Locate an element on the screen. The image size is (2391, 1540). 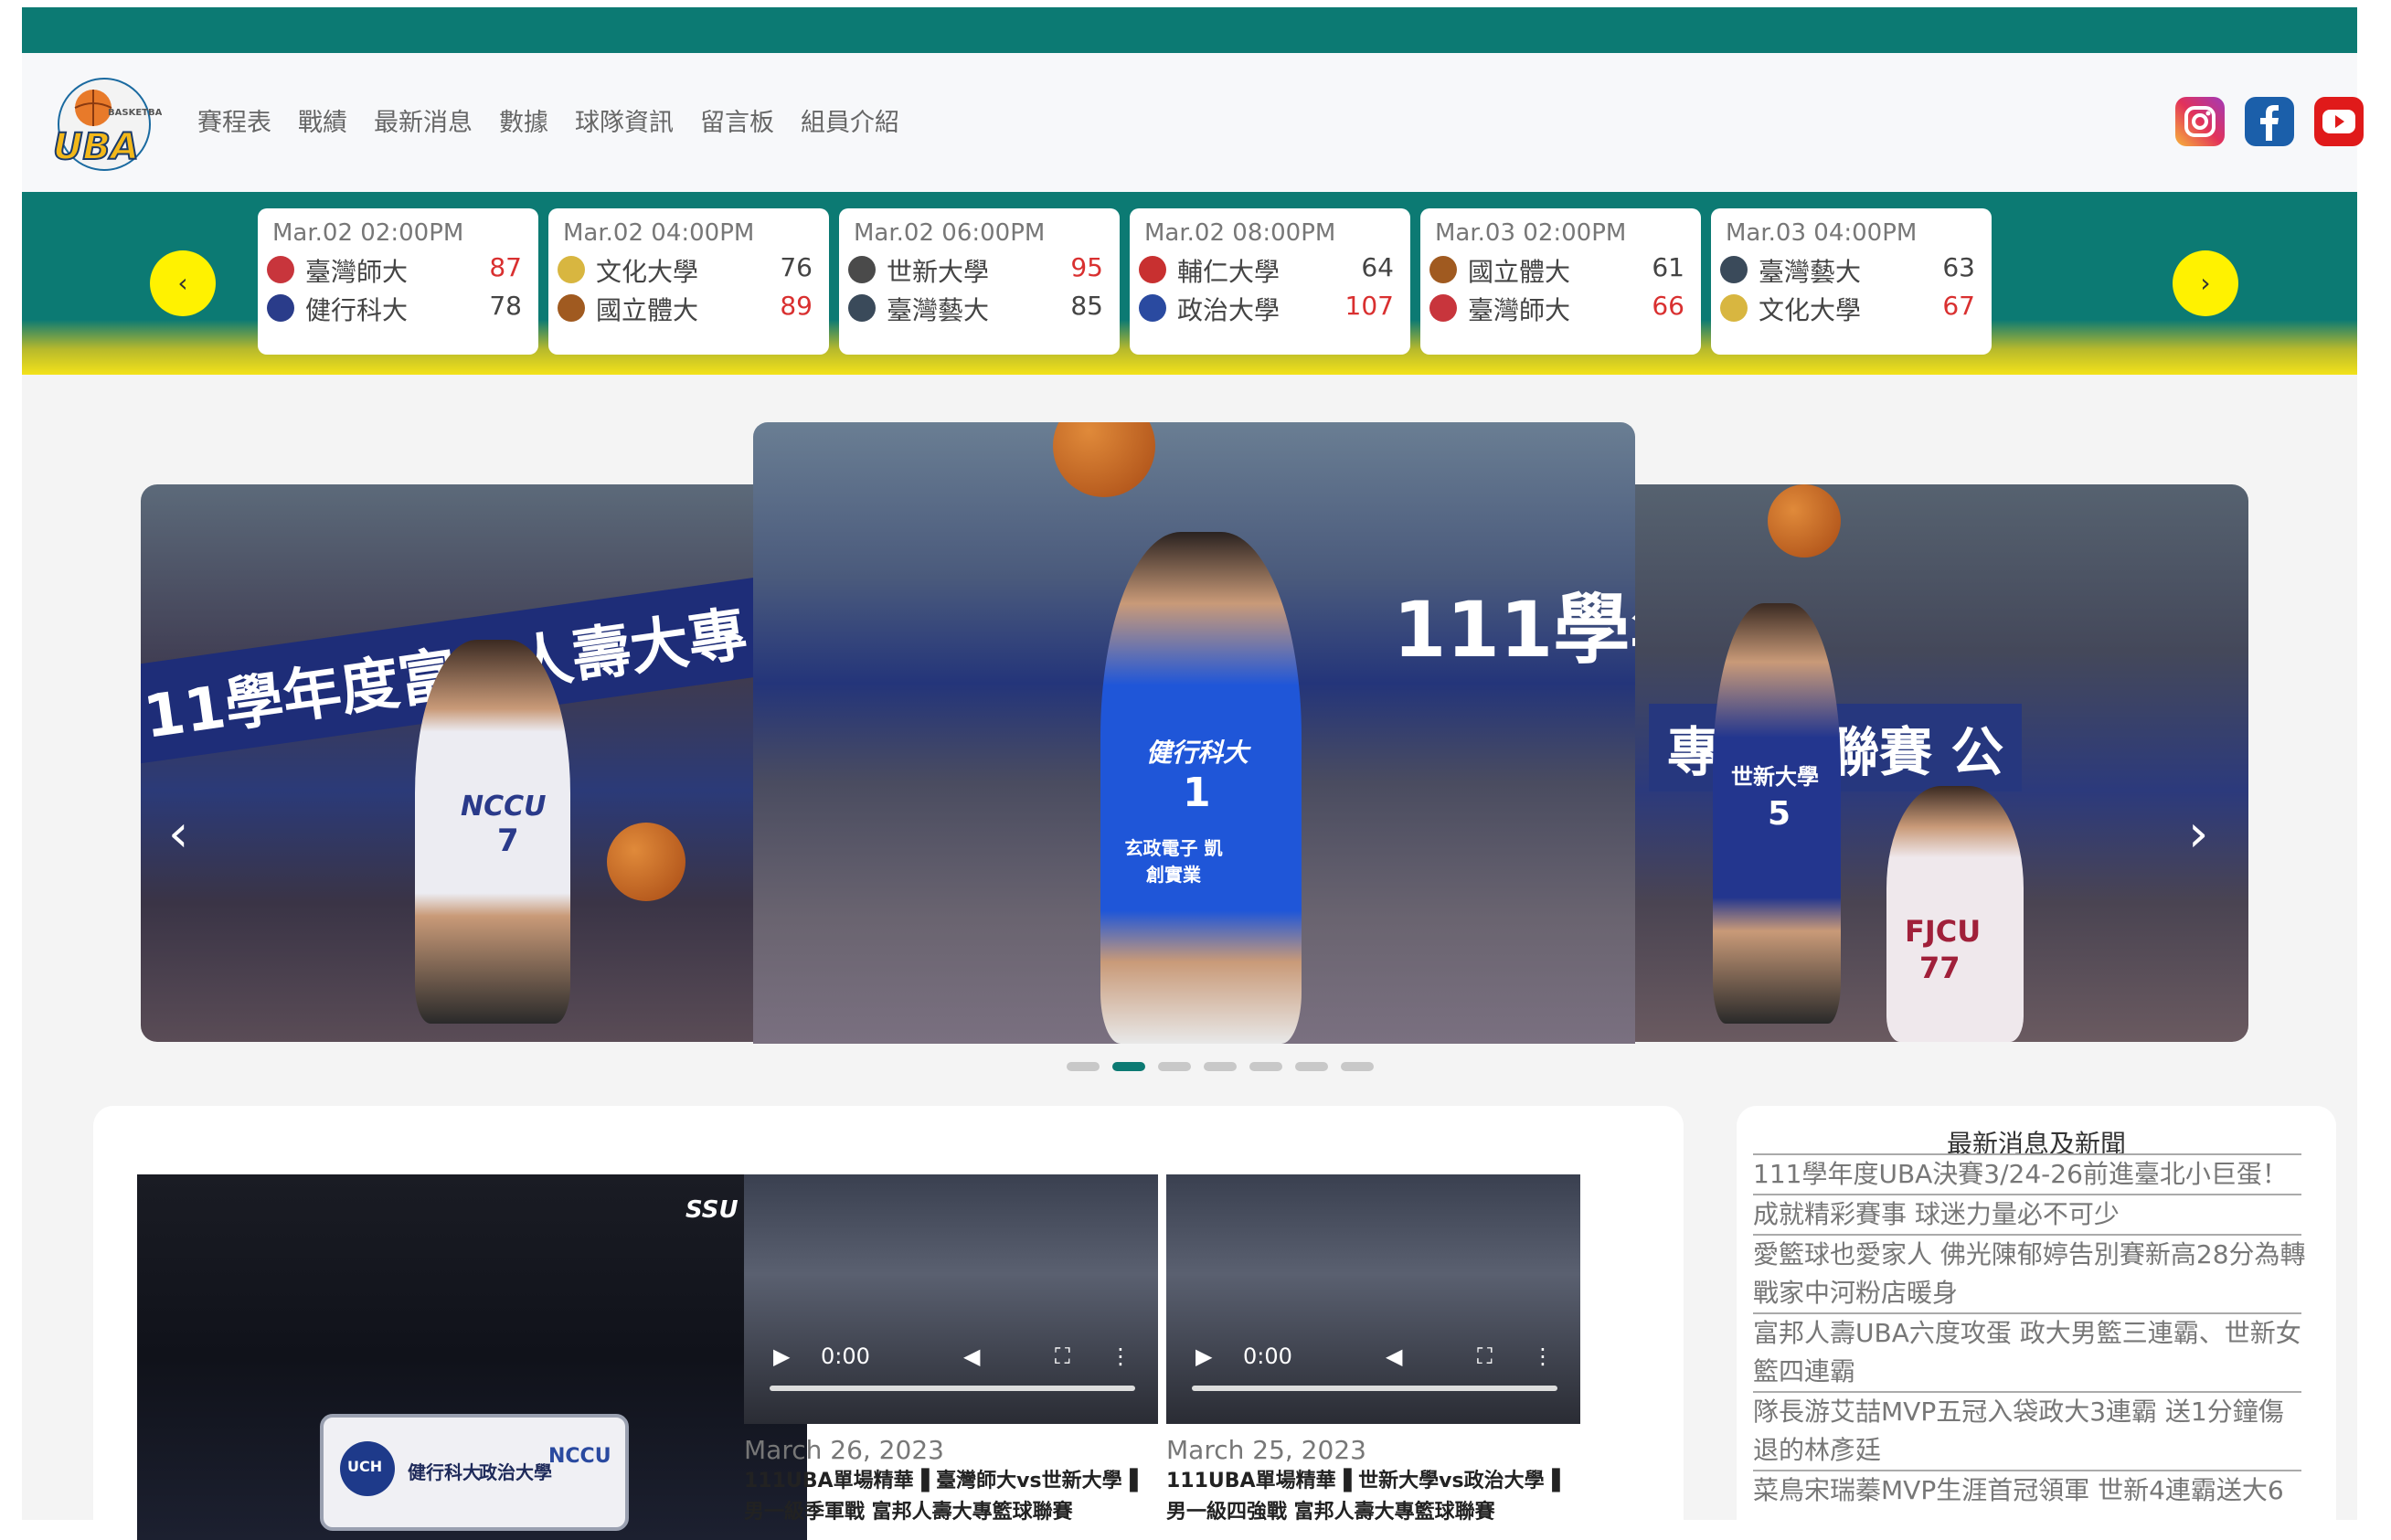
nav-teams: 球隊資訊 is located at coordinates (624, 120).